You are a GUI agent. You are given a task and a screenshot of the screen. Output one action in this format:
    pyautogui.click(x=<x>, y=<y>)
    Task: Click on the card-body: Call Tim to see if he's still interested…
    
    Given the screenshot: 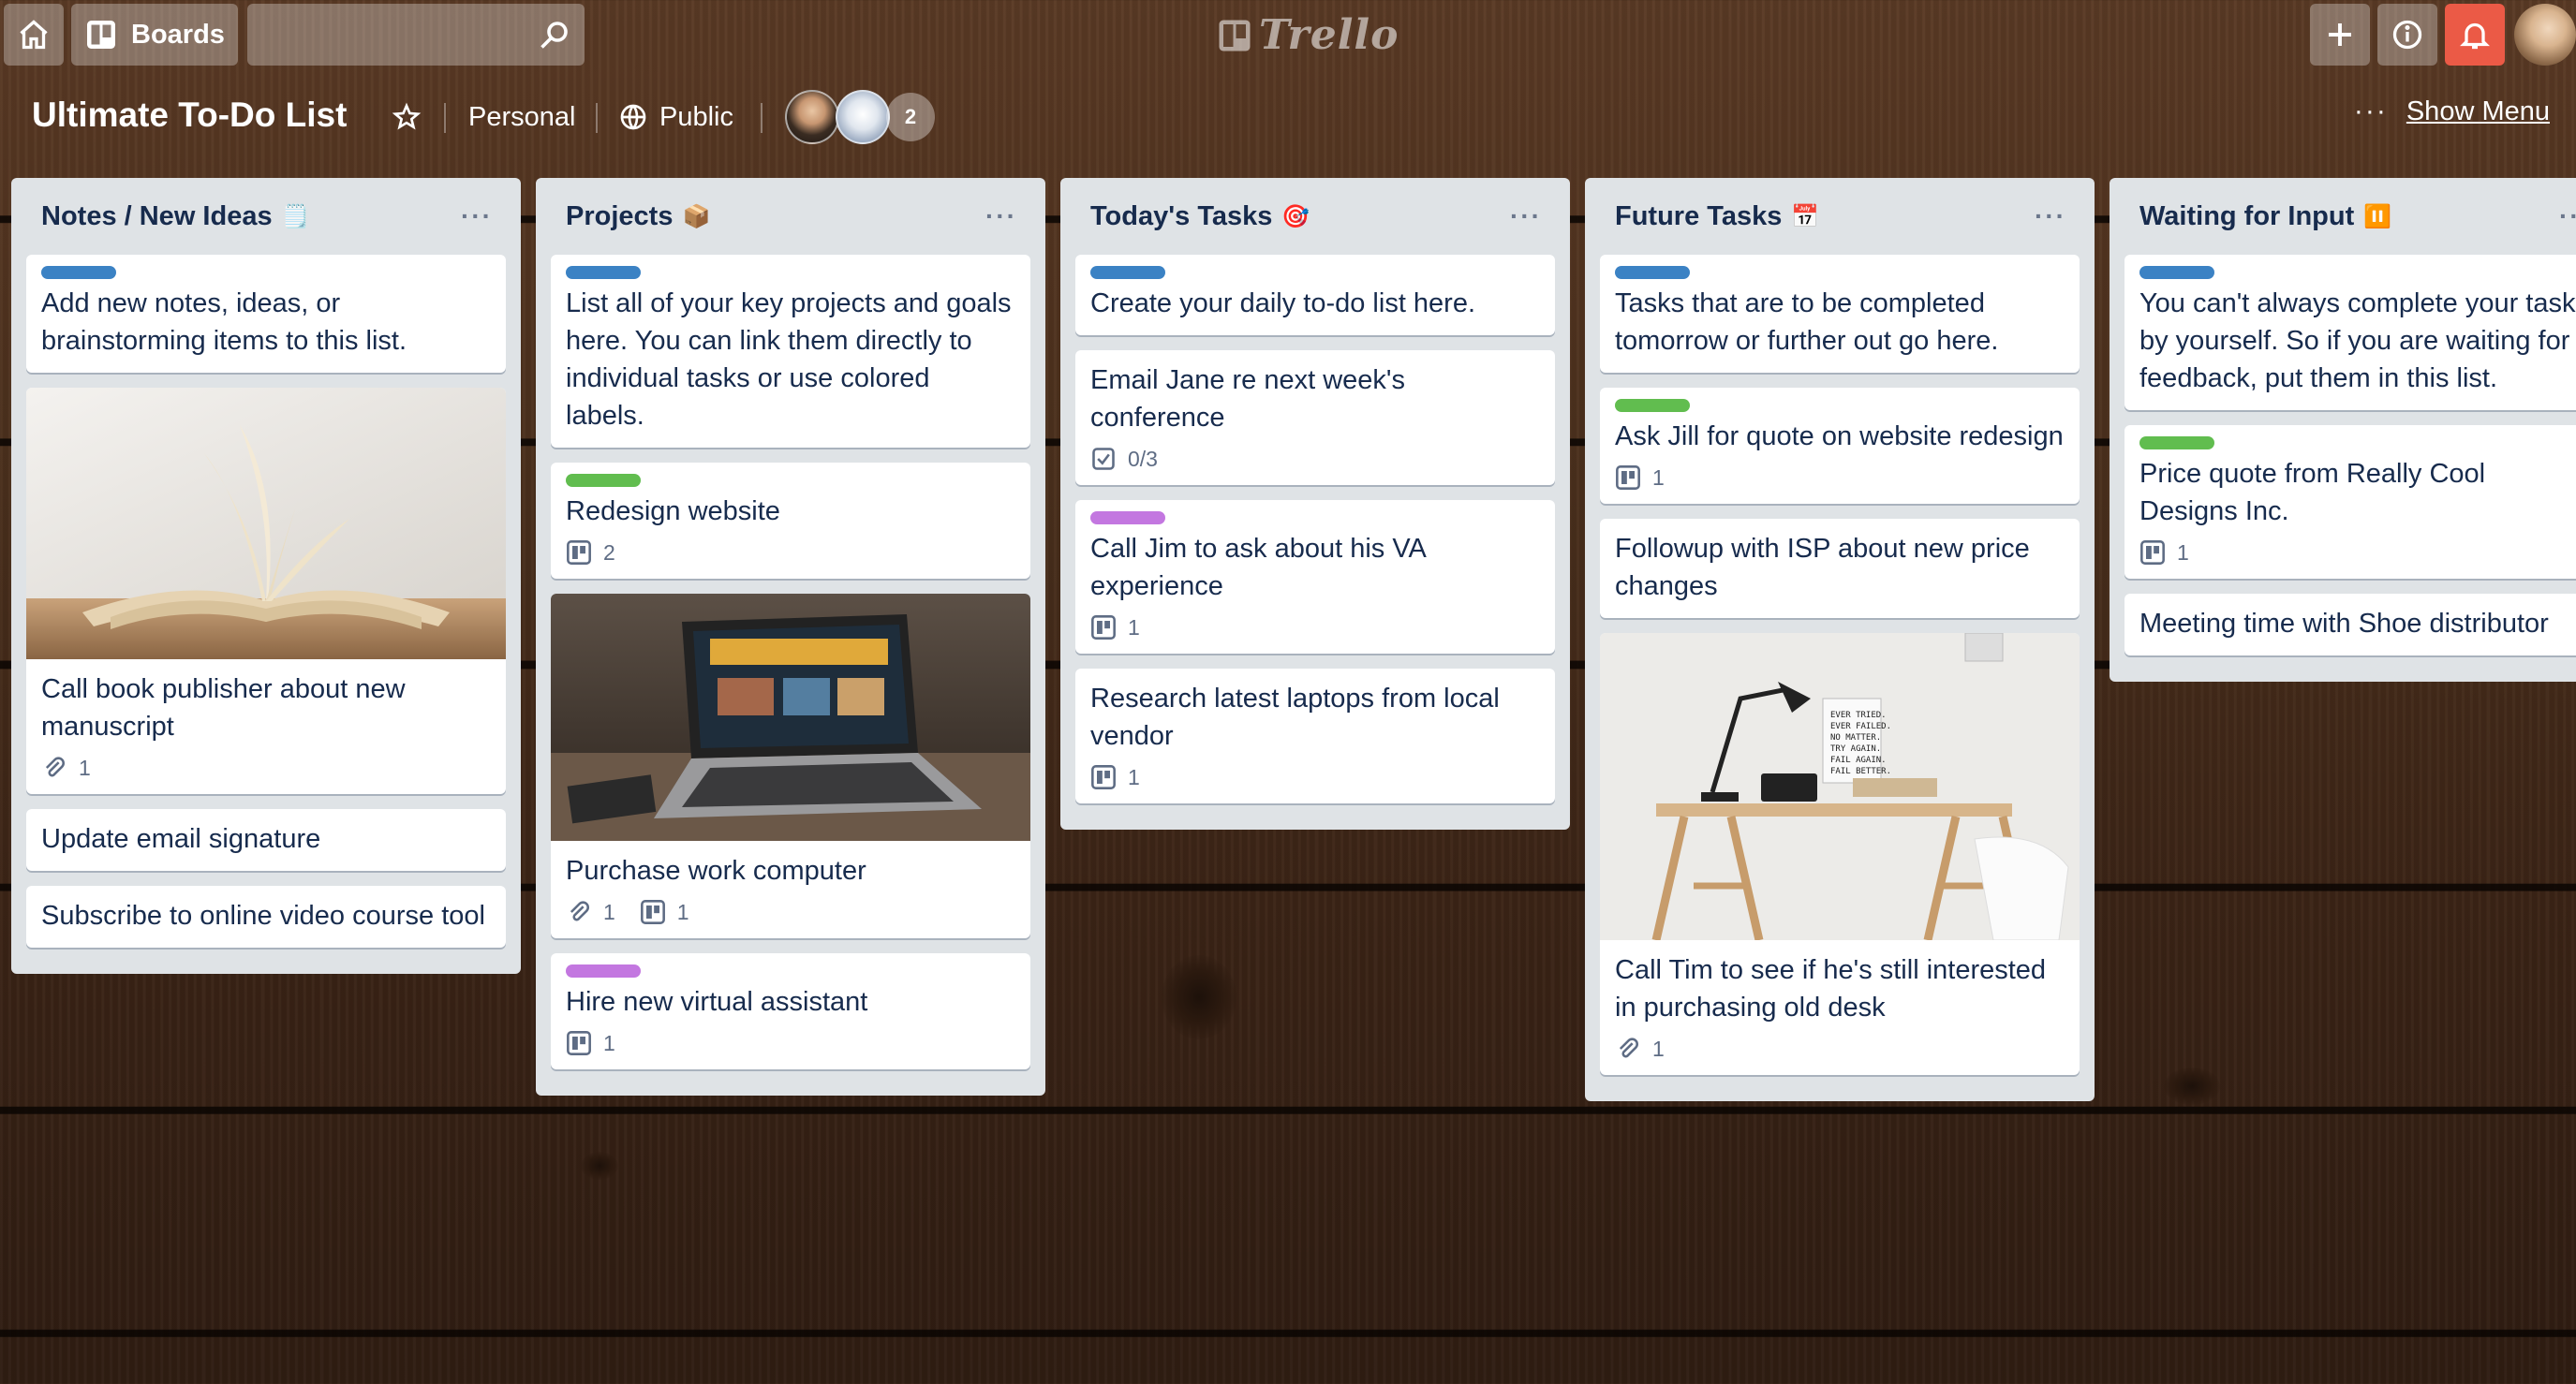 What is the action you would take?
    pyautogui.click(x=1840, y=1007)
    